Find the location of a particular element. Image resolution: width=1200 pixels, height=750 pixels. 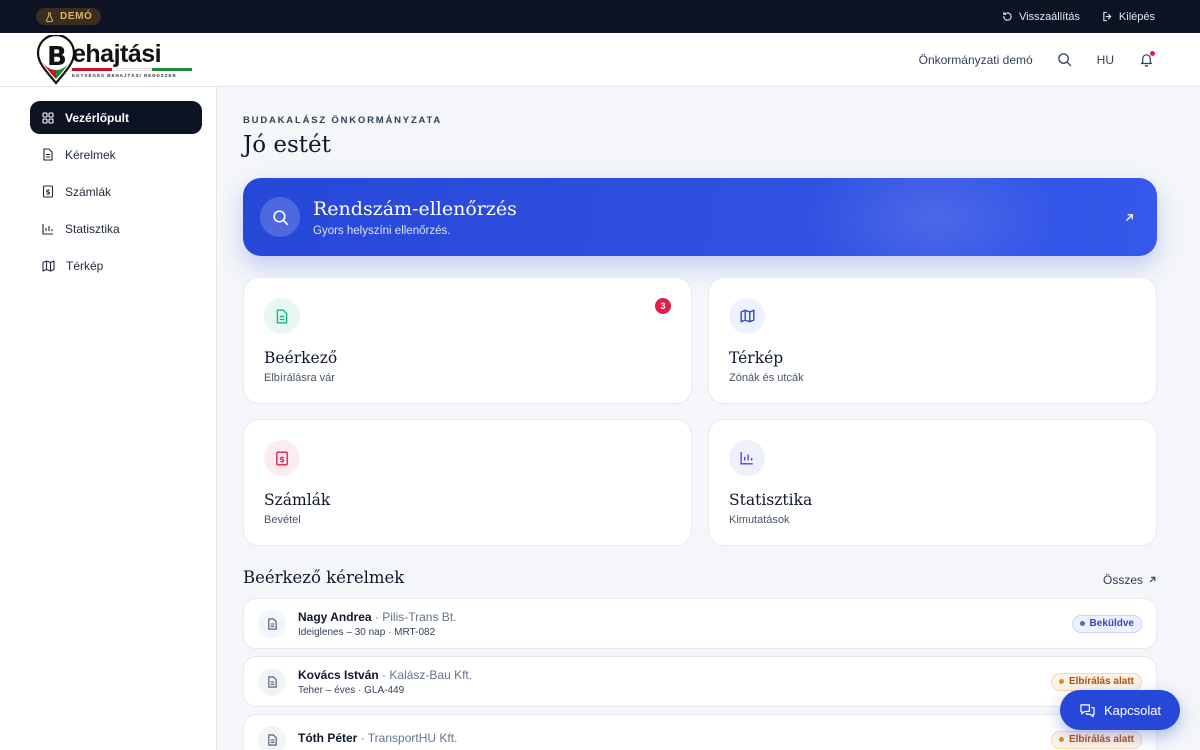

logout-icon is located at coordinates (1107, 16).